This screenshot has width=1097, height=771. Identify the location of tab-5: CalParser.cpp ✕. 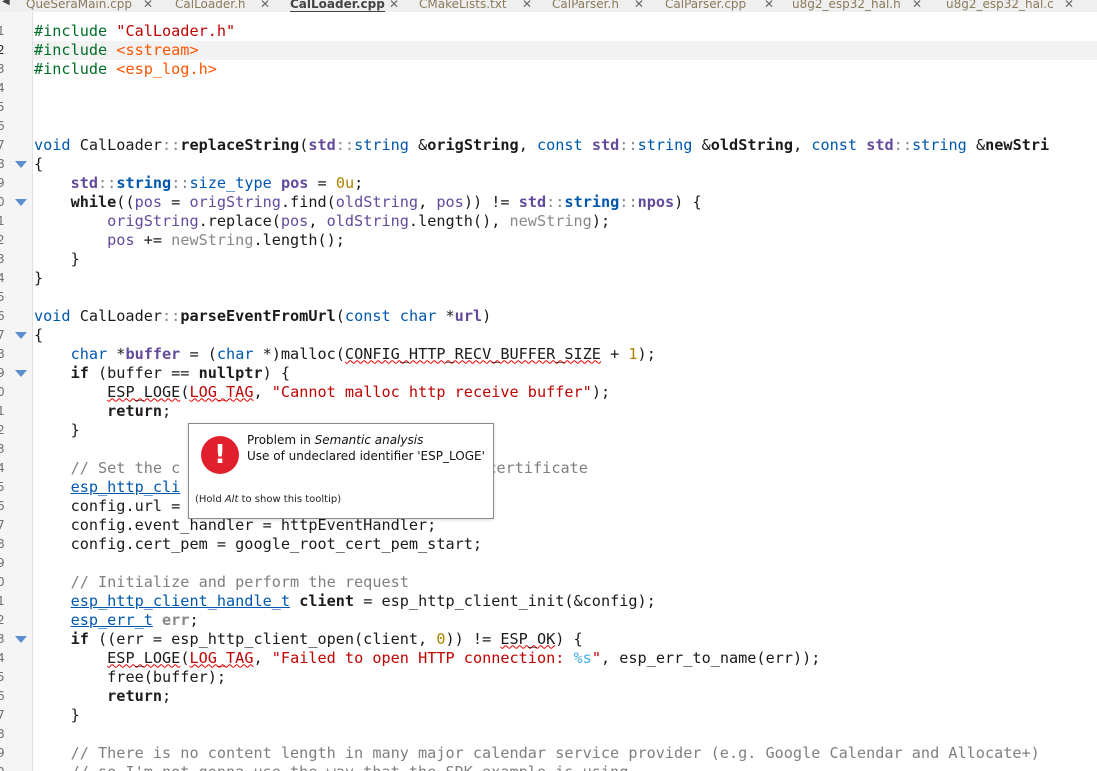
(719, 6).